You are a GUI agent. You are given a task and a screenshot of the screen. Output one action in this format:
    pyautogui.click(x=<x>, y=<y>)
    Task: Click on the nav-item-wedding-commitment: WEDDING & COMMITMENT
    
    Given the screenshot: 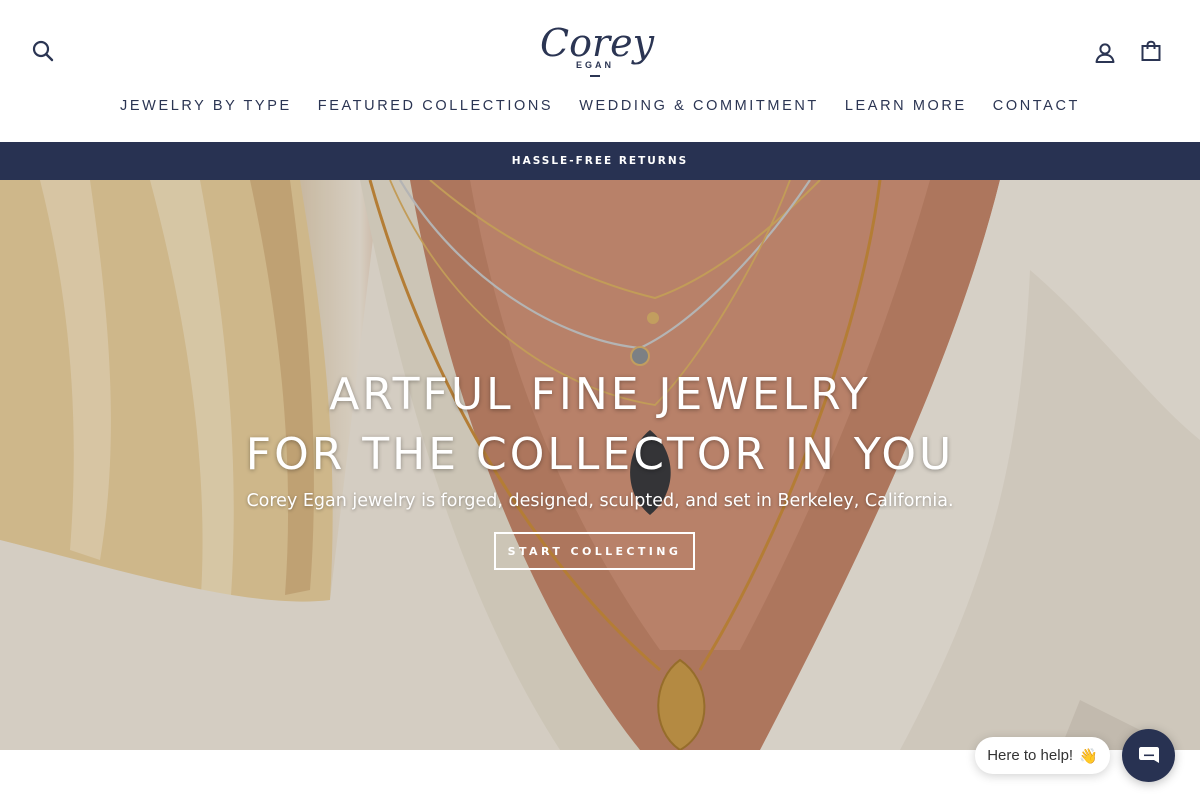 What is the action you would take?
    pyautogui.click(x=699, y=107)
    